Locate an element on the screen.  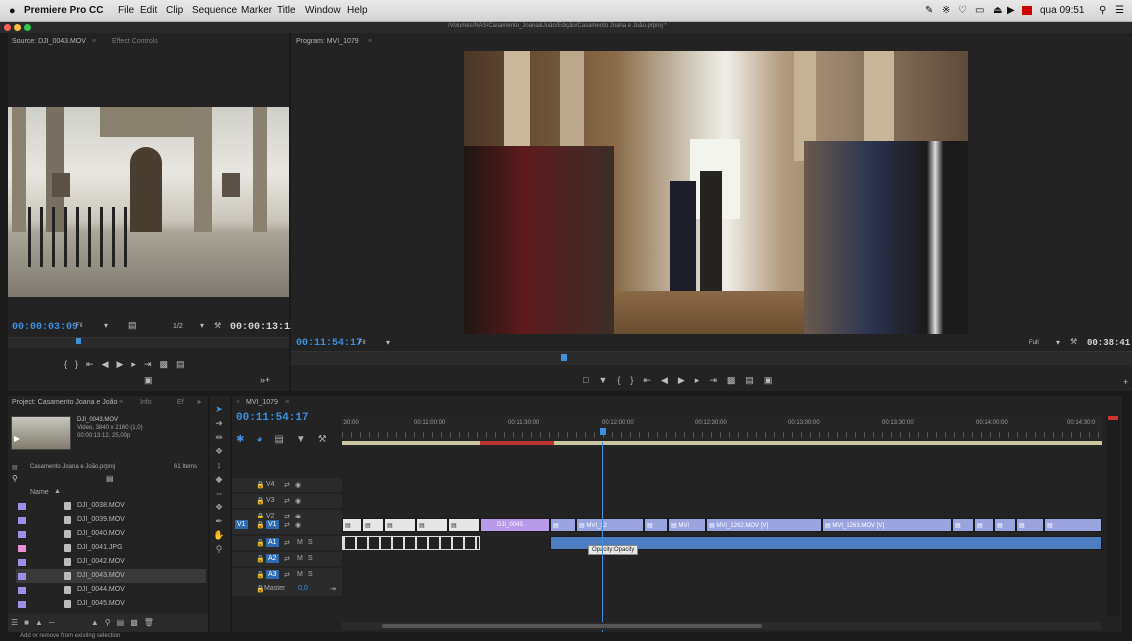
list-item: DJI_0040.MOV is located at coordinates (111, 534).